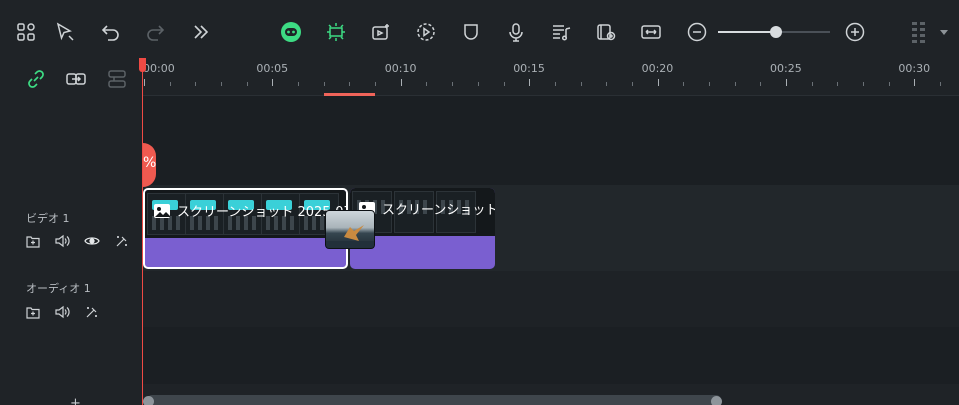 The image size is (959, 405). I want to click on horizontal-scrollbar-thumb, so click(434, 400).